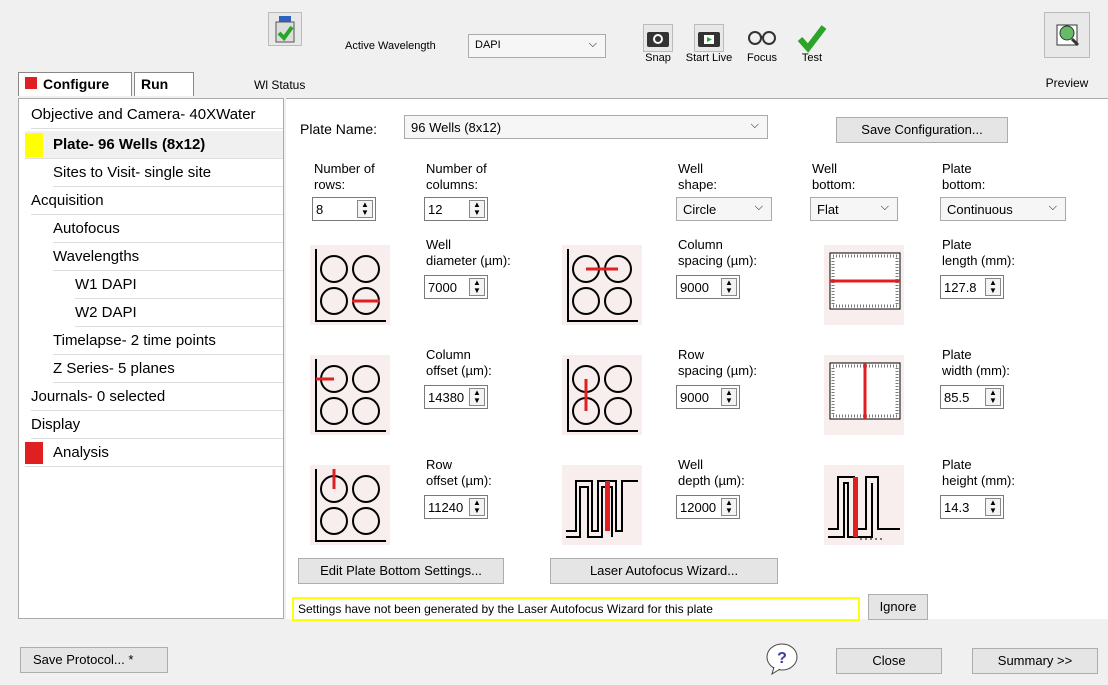  What do you see at coordinates (168, 257) in the screenshot?
I see `sidebar-item-wavelengths: Wavelengths` at bounding box center [168, 257].